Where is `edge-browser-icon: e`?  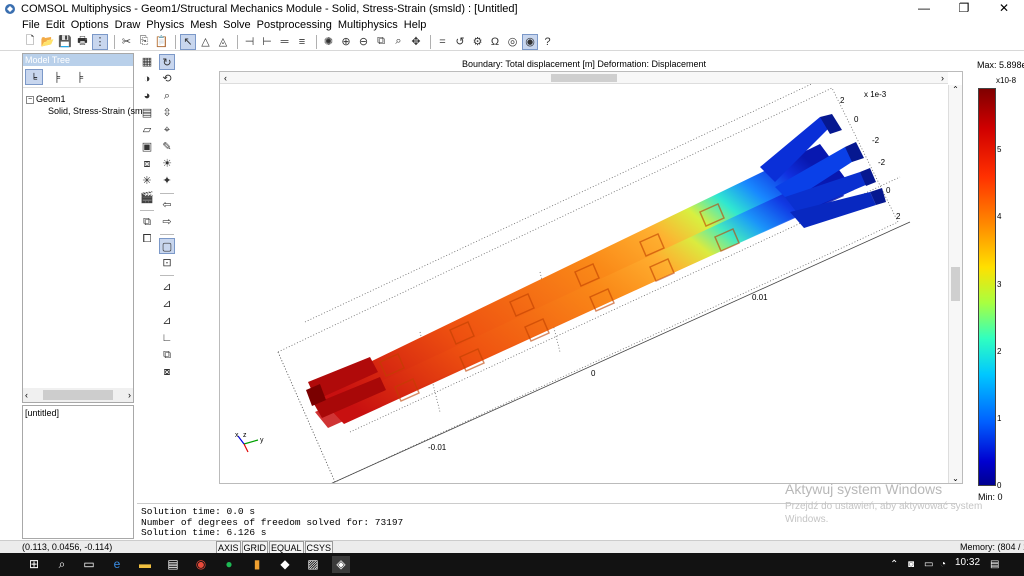 edge-browser-icon: e is located at coordinates (117, 564).